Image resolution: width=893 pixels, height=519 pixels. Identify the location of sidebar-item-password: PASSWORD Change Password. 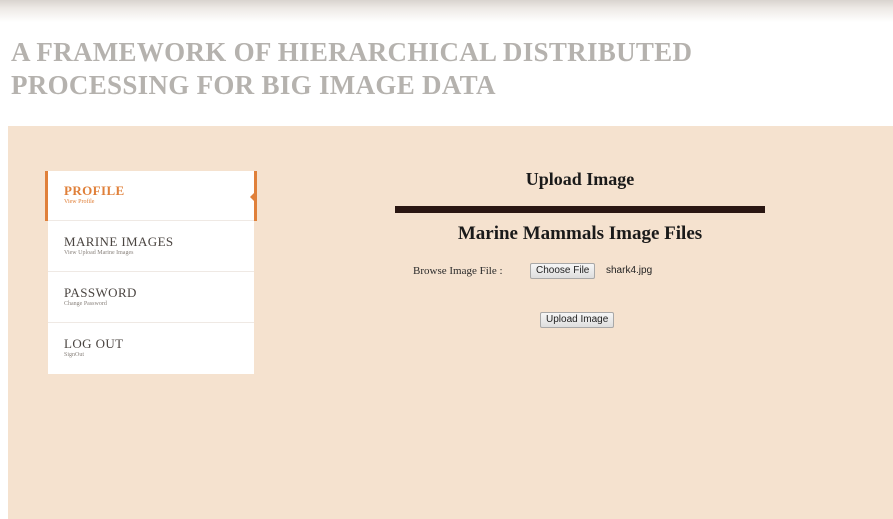
(151, 298).